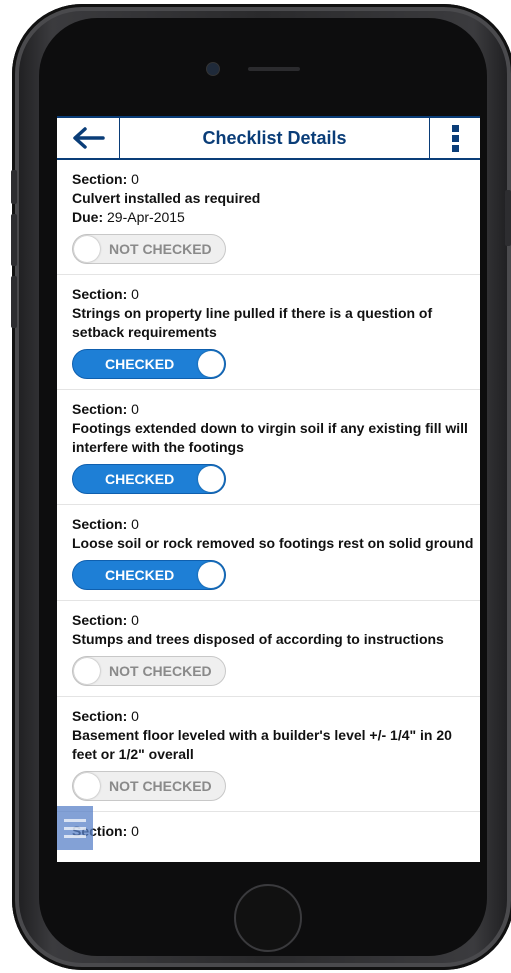 The height and width of the screenshot is (973, 511). I want to click on overflow-menu-button, so click(454, 138).